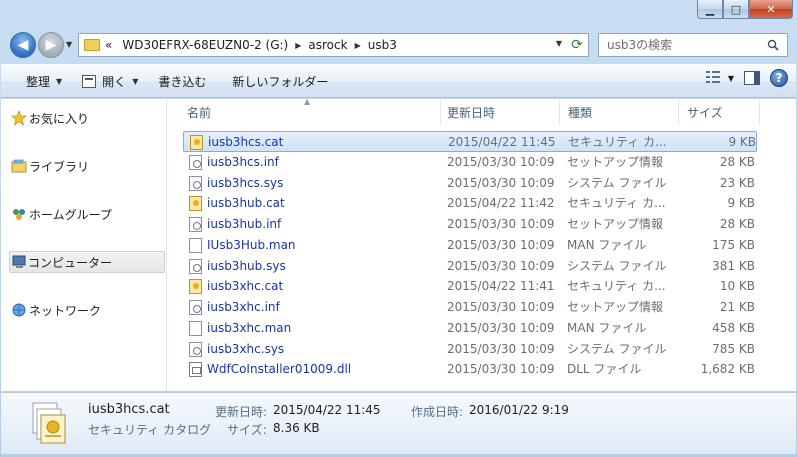  Describe the element at coordinates (737, 161) in the screenshot. I see `file-size: 28 KB` at that location.